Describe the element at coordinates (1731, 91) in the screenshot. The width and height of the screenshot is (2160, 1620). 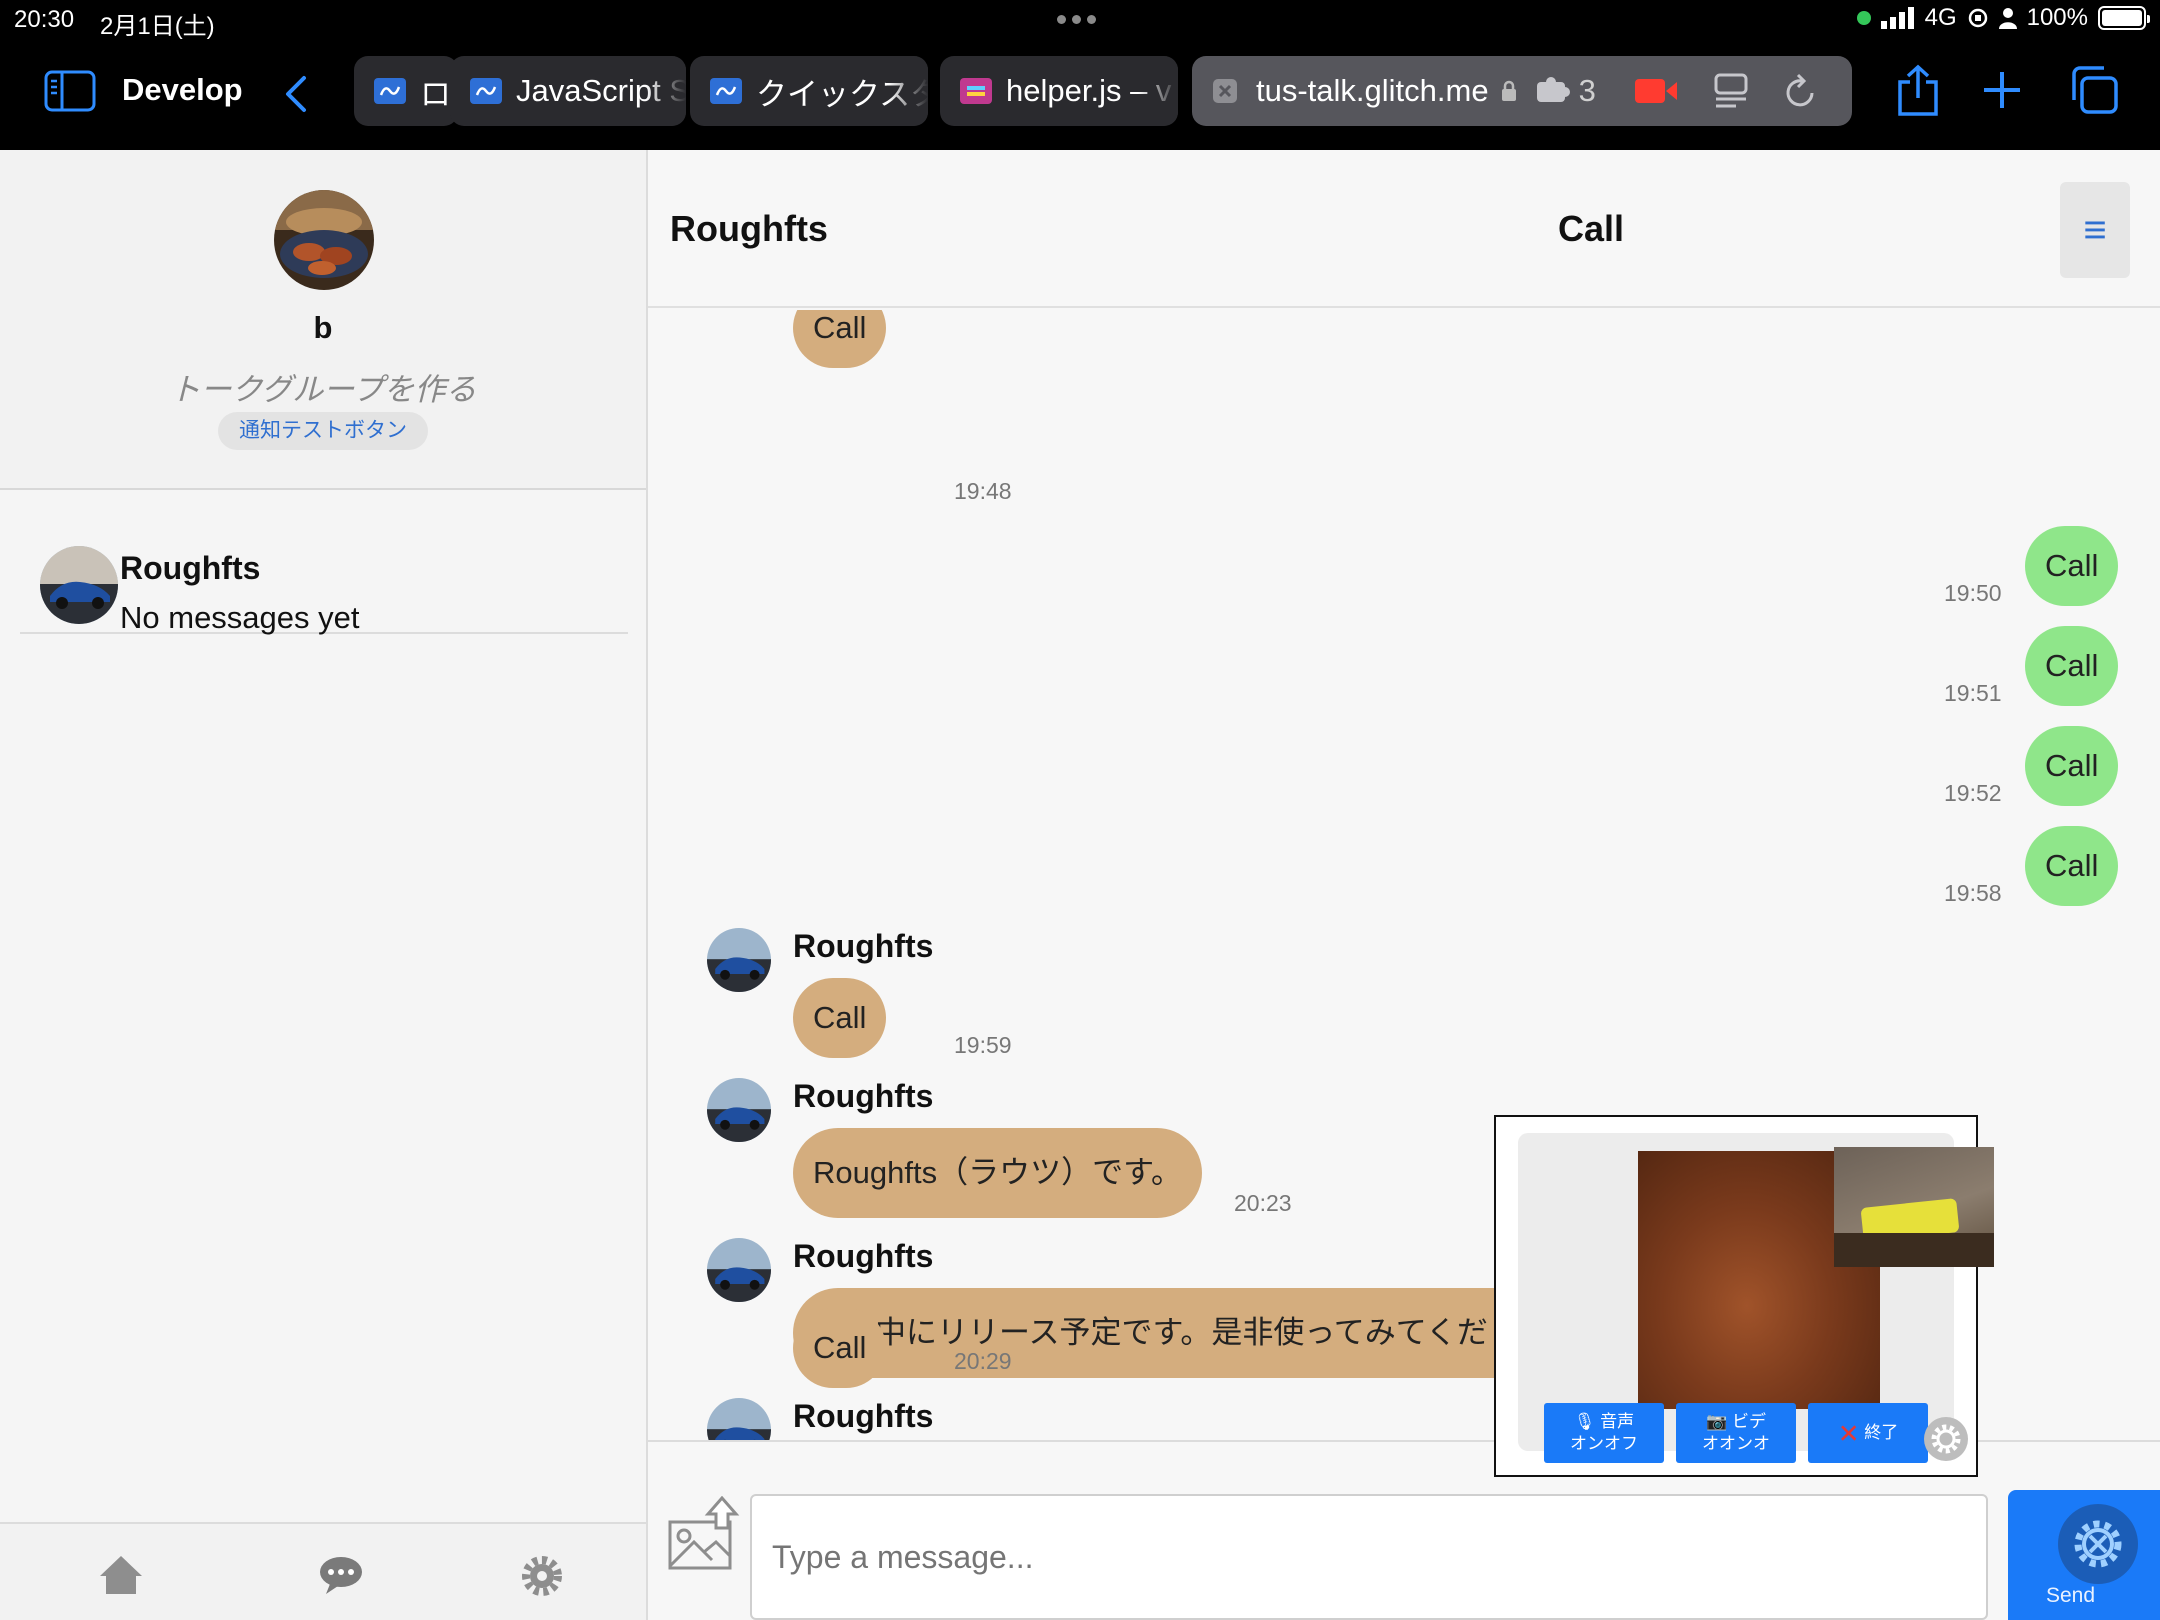
I see `reader-icon` at that location.